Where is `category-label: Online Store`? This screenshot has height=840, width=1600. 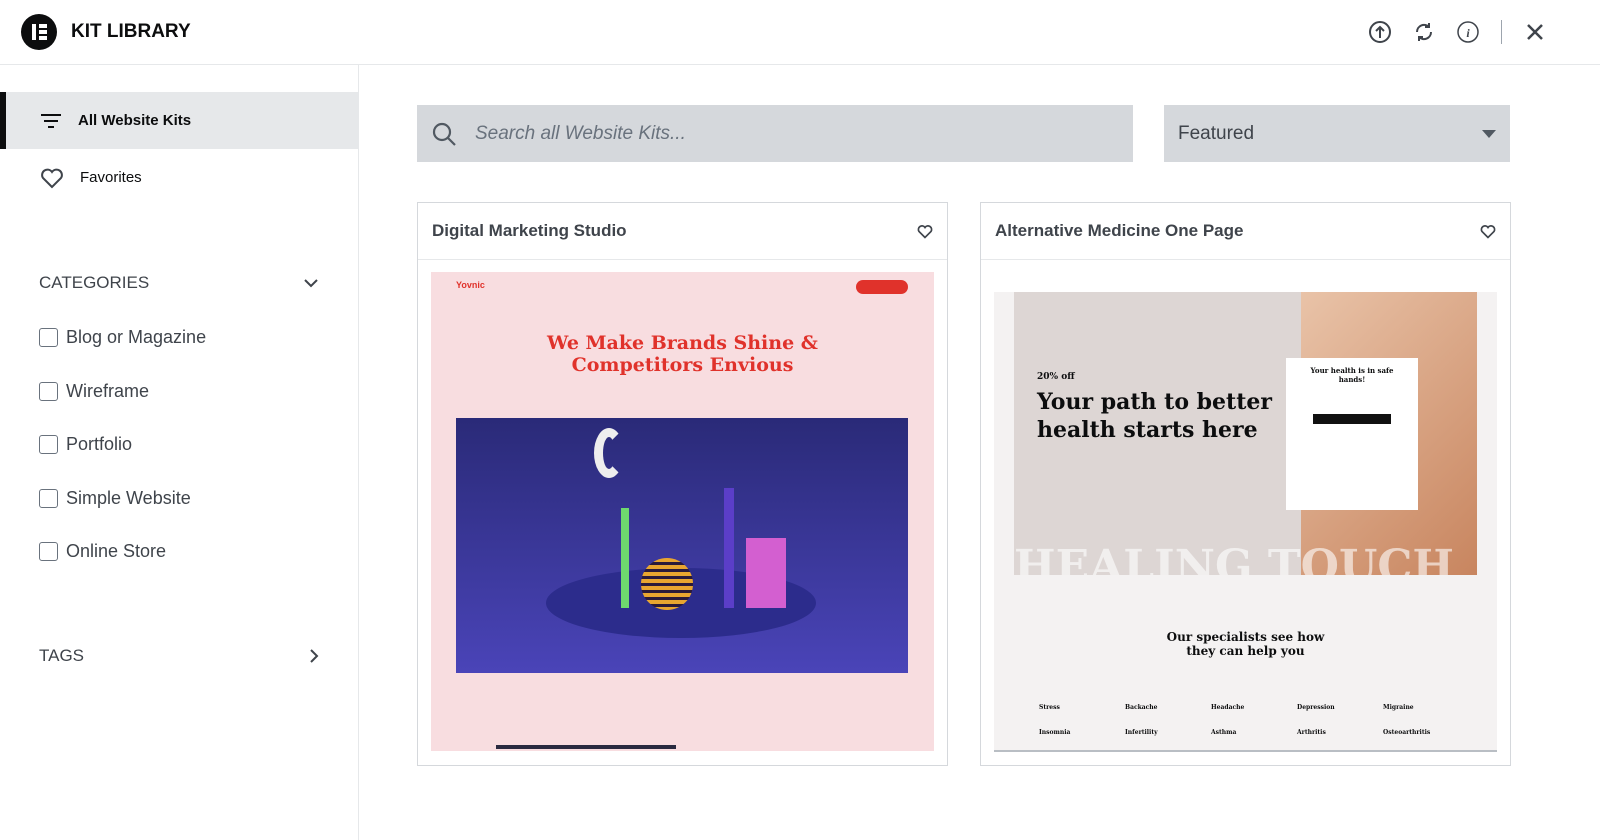 category-label: Online Store is located at coordinates (116, 551).